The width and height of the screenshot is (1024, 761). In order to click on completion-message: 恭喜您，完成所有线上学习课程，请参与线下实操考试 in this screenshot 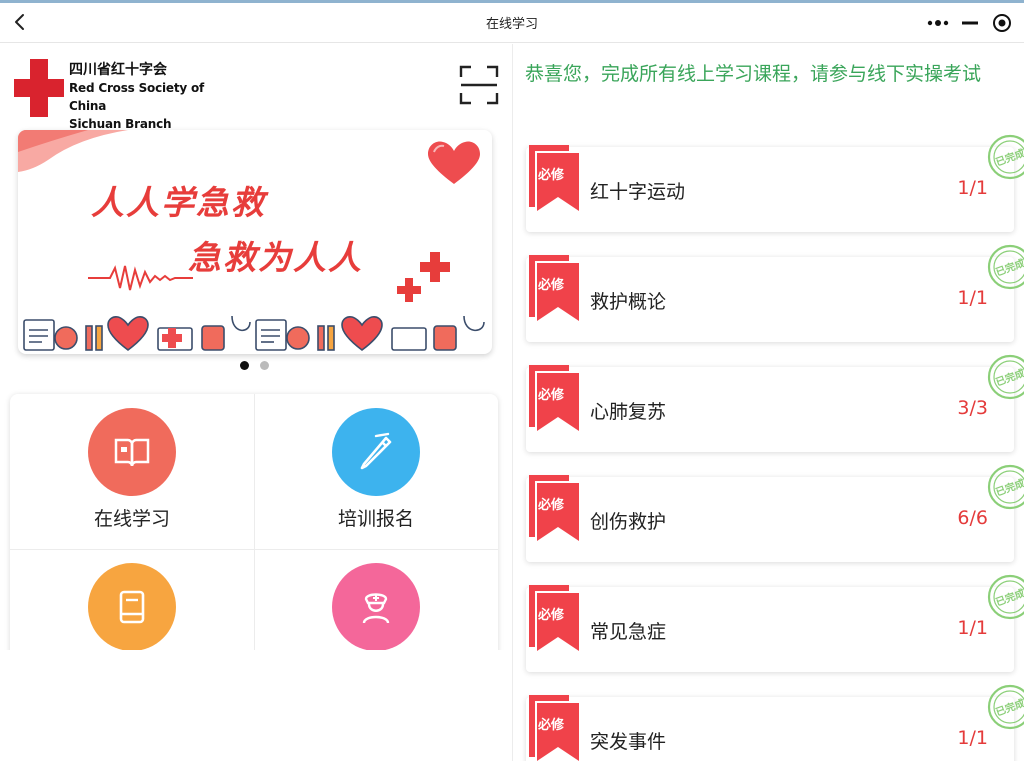, I will do `click(753, 74)`.